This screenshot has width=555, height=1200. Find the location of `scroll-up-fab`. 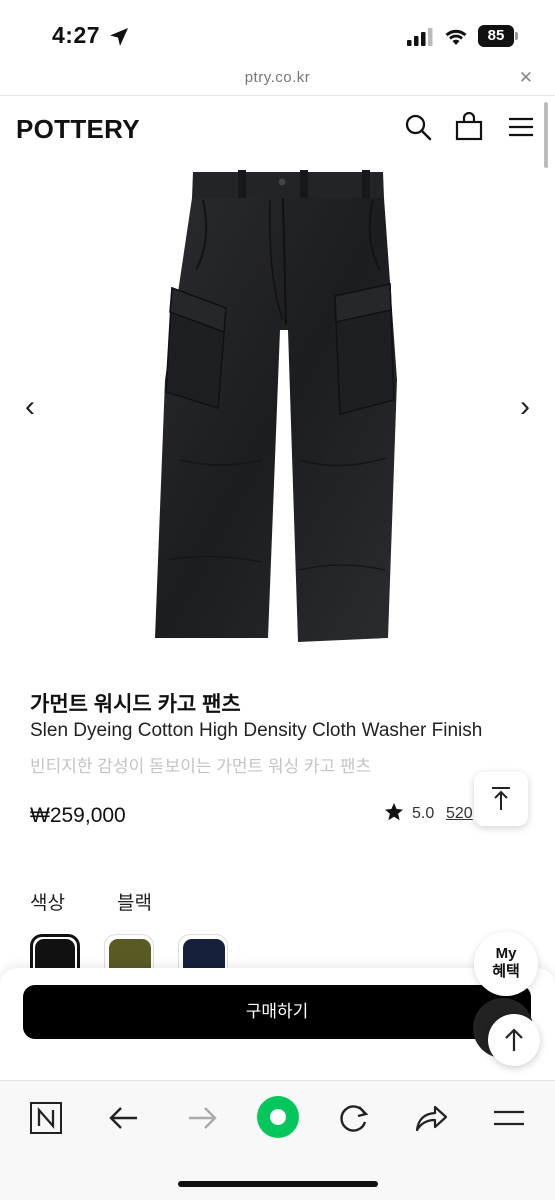

scroll-up-fab is located at coordinates (514, 1040).